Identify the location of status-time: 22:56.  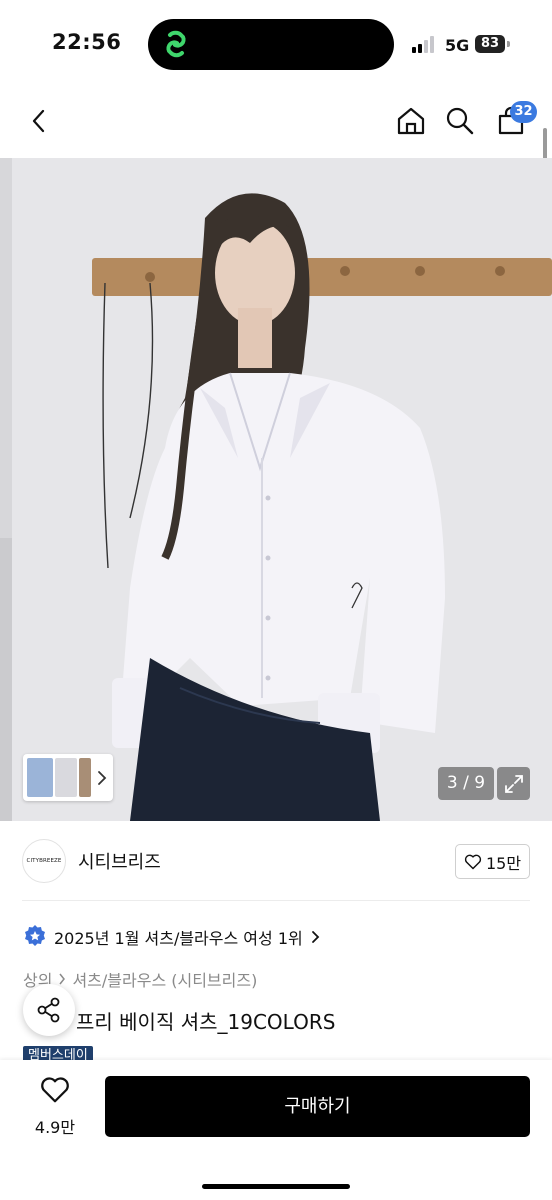
(87, 42).